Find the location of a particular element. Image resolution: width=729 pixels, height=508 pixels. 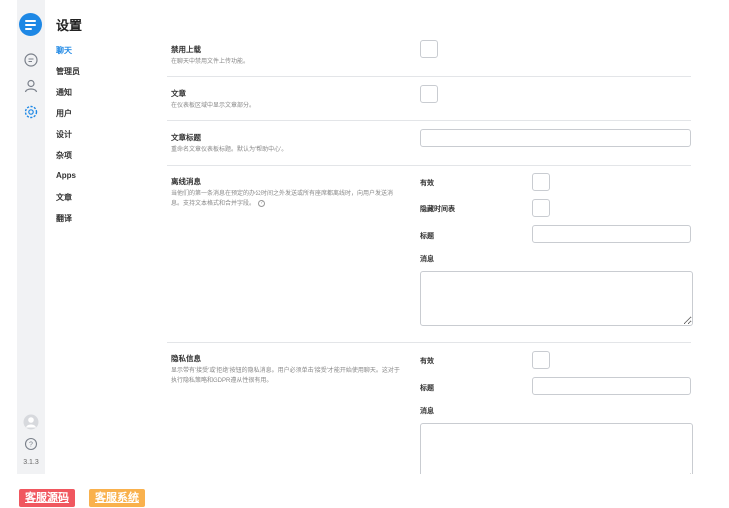

user-icon is located at coordinates (31, 86).